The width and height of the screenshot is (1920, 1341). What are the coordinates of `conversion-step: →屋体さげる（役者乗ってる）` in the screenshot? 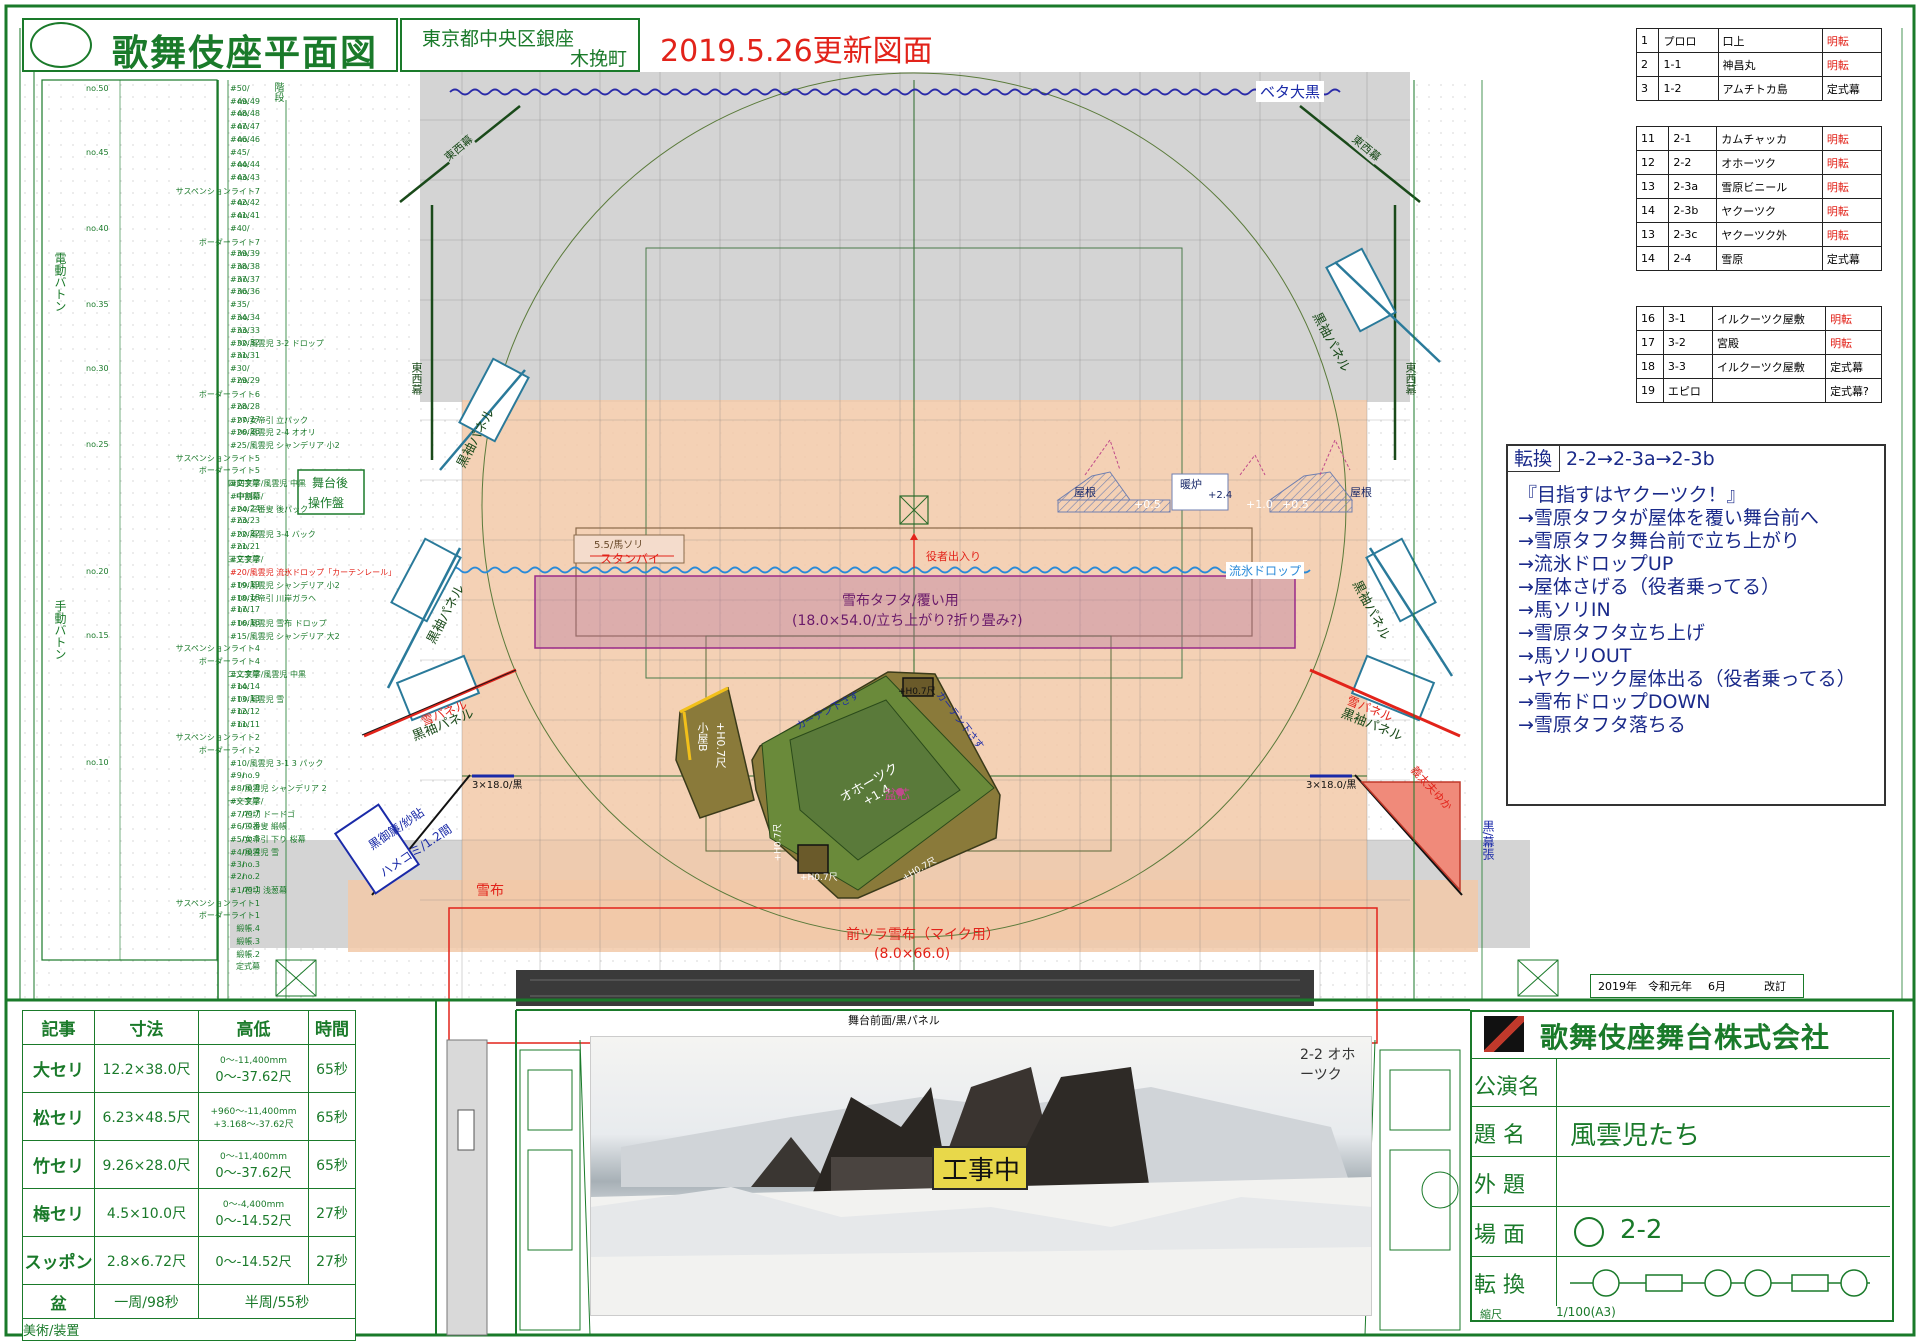 It's located at (1649, 587).